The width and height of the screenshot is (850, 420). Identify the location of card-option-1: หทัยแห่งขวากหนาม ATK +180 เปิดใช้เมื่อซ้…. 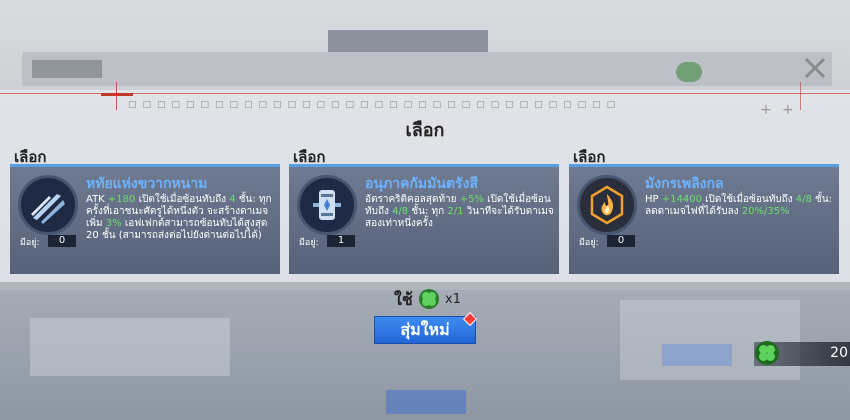
(145, 219).